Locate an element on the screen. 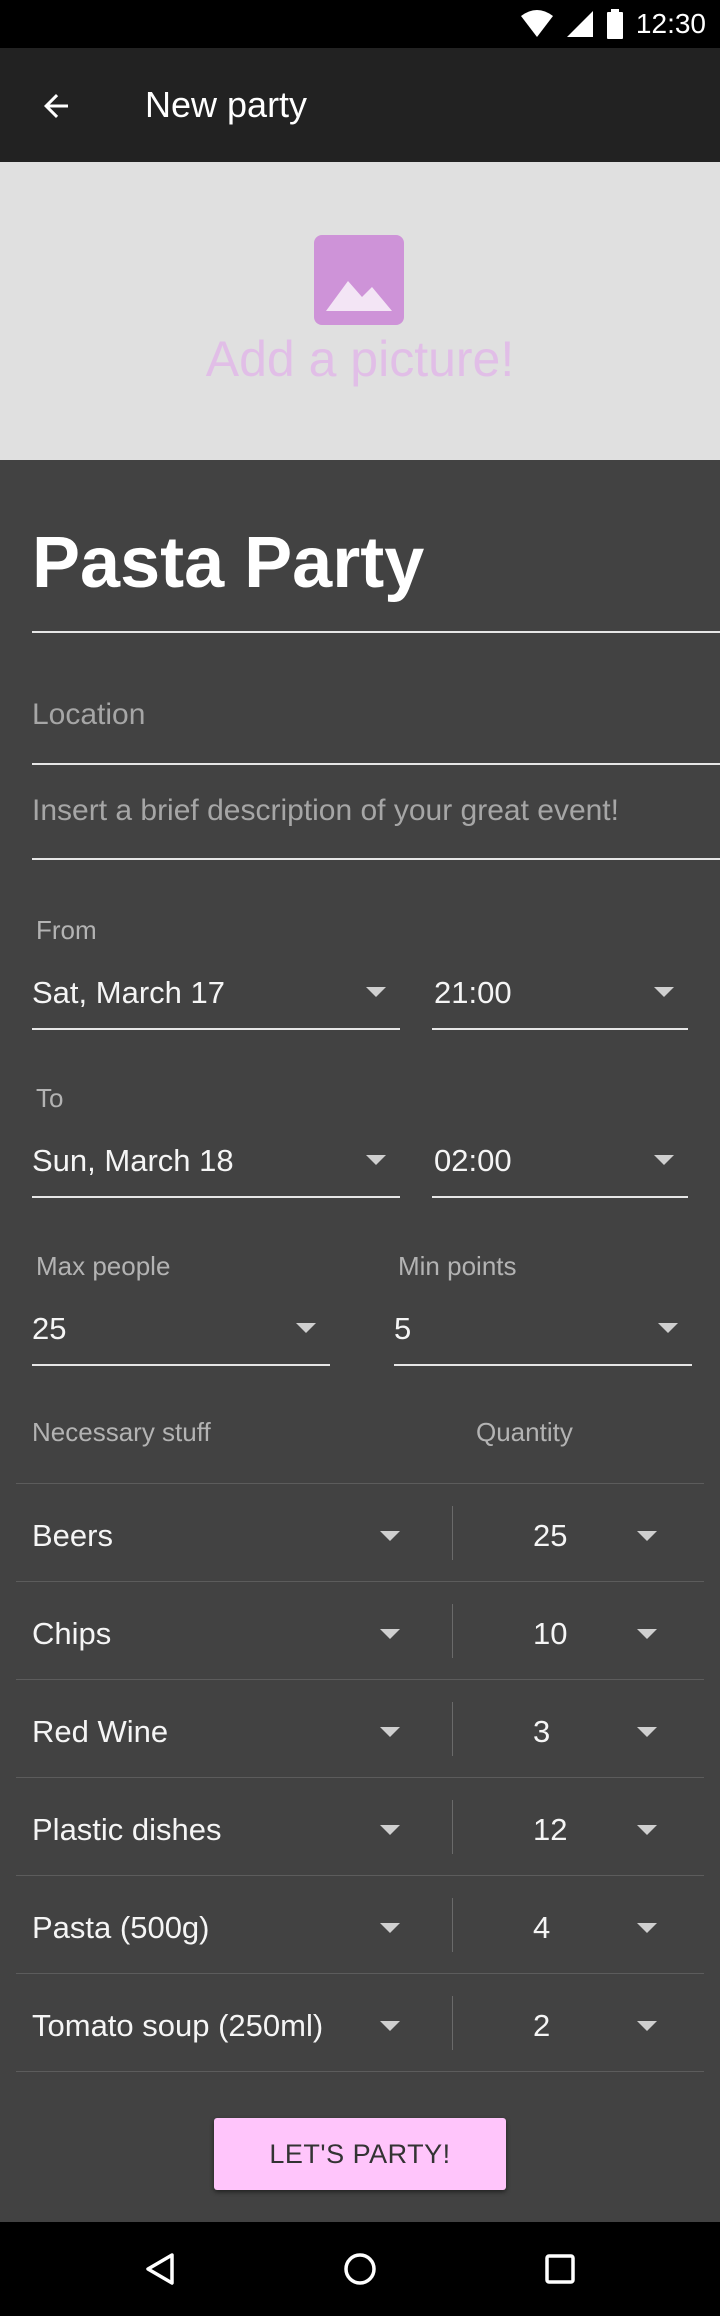 This screenshot has height=2316, width=720. nav-back-button is located at coordinates (160, 2269).